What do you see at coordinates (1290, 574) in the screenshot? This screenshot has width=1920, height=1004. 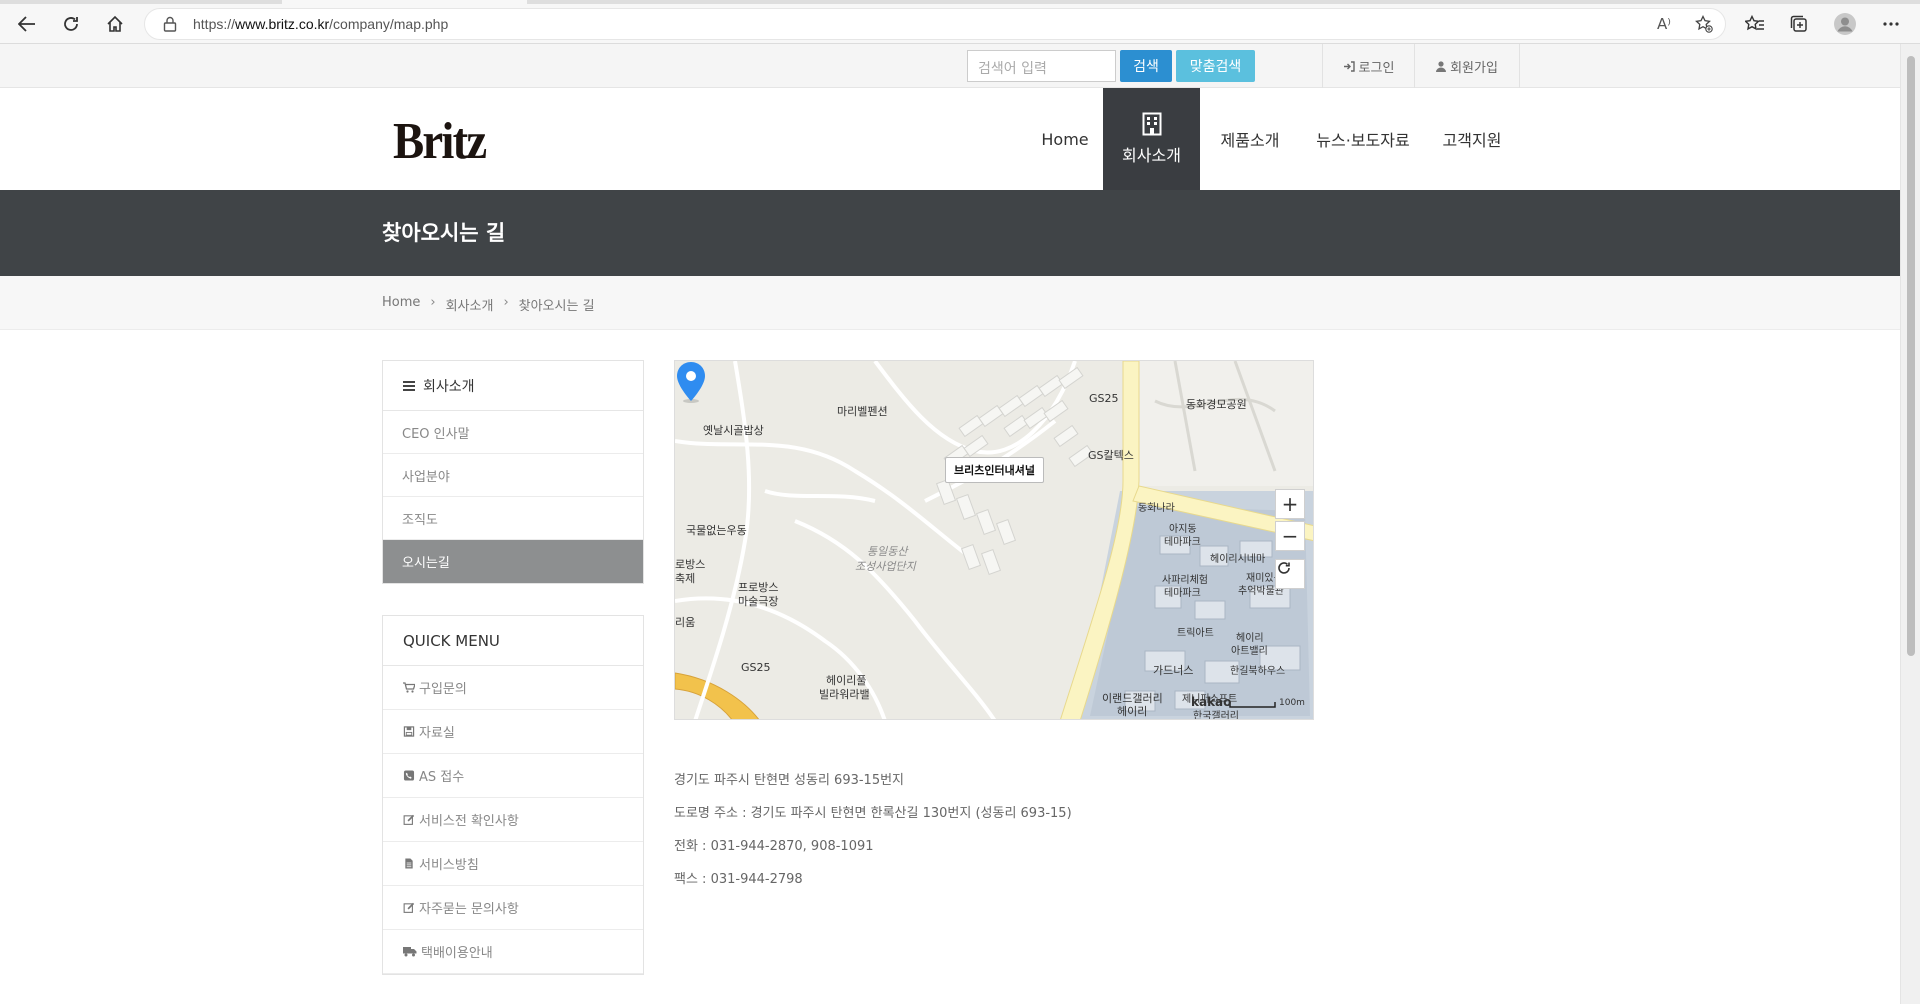 I see `reset-map-button` at bounding box center [1290, 574].